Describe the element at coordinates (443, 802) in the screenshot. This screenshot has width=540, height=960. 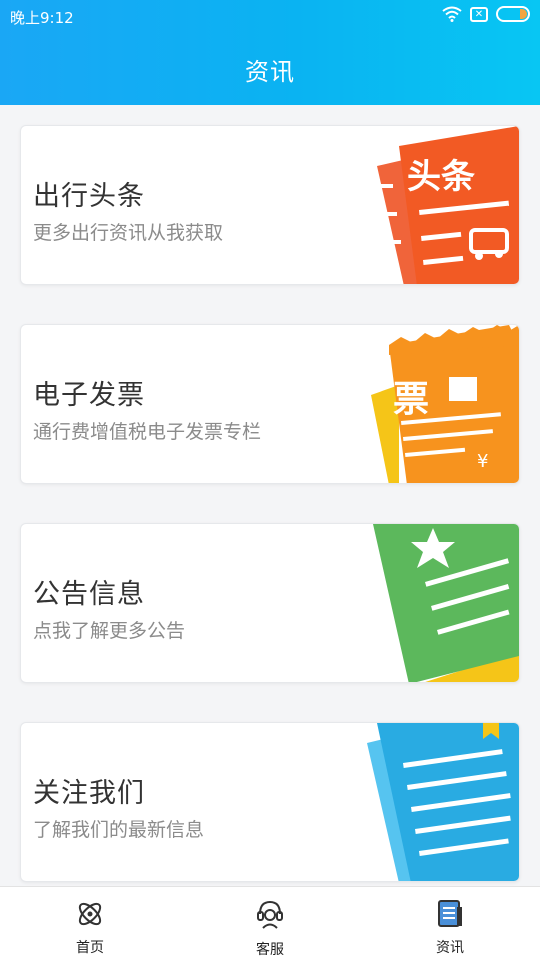
I see `follow-us-notebook-icon` at that location.